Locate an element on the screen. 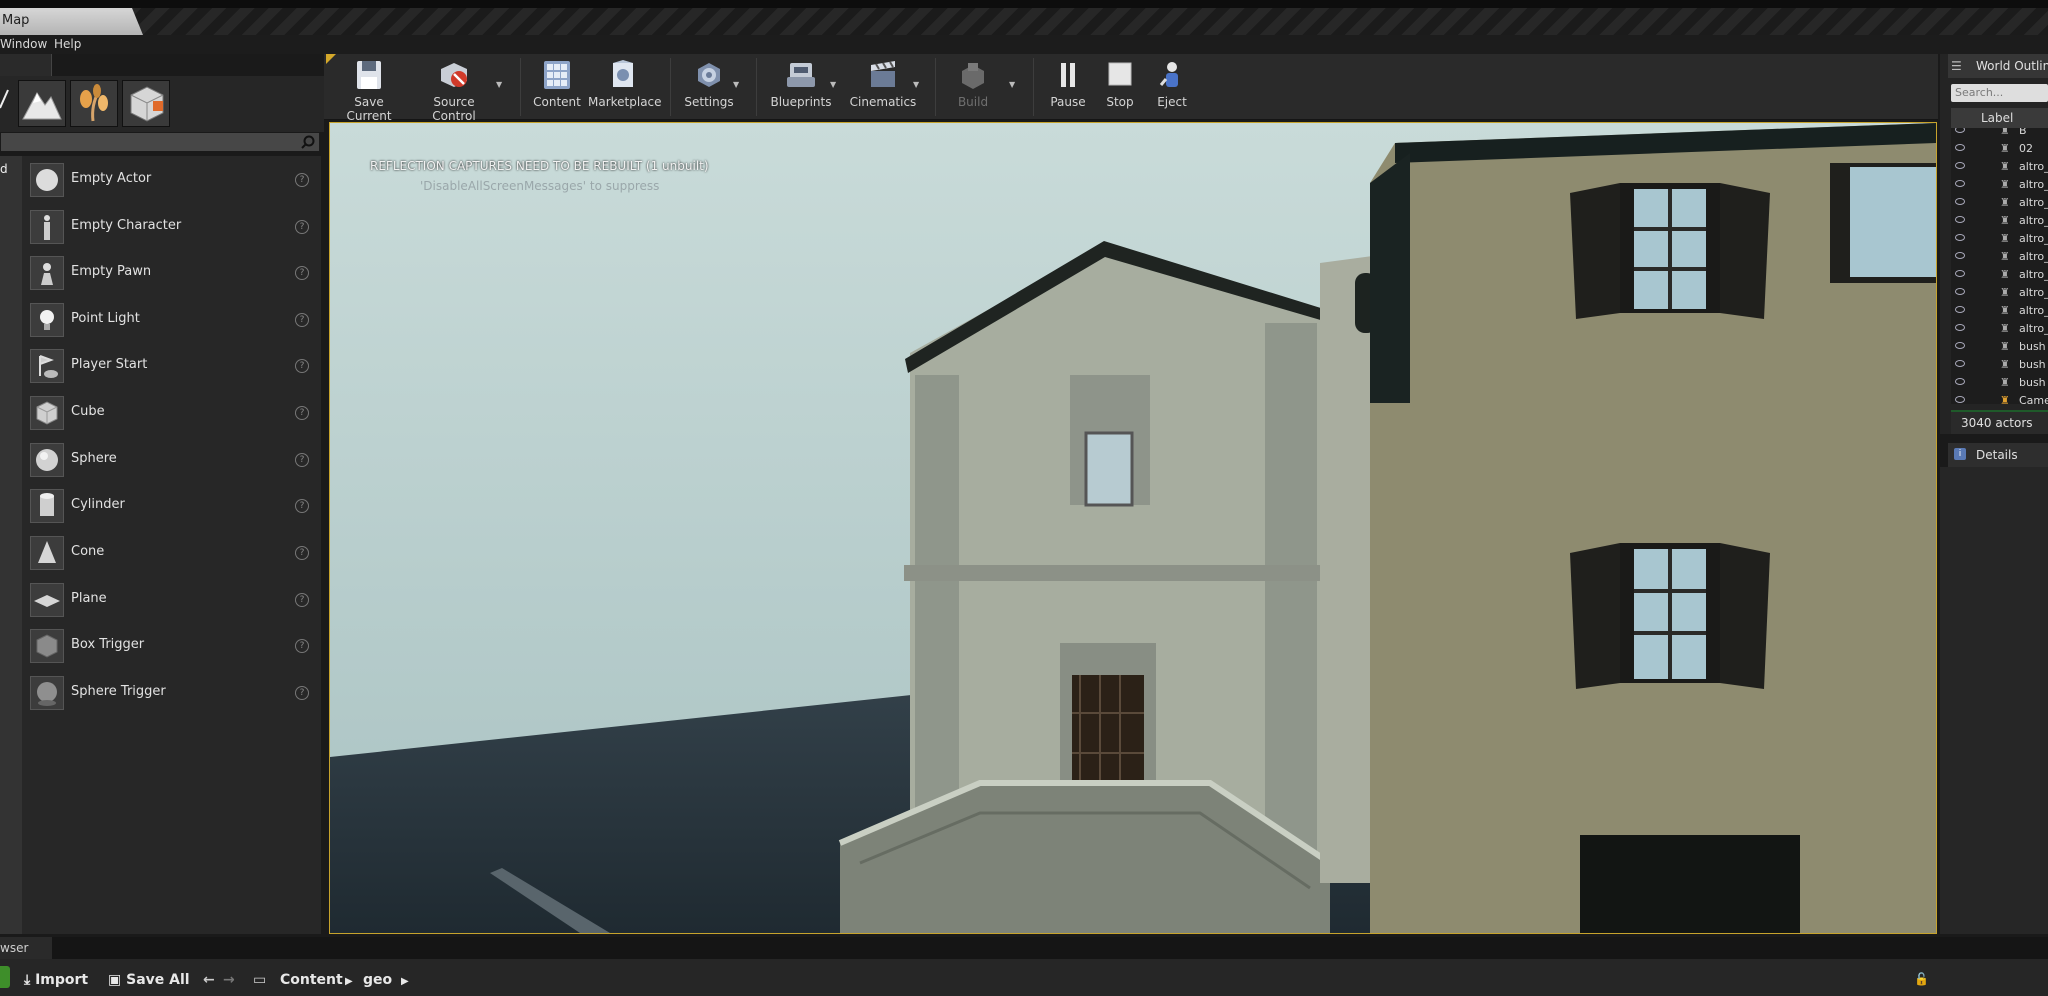  menu-help: Help is located at coordinates (67, 44).